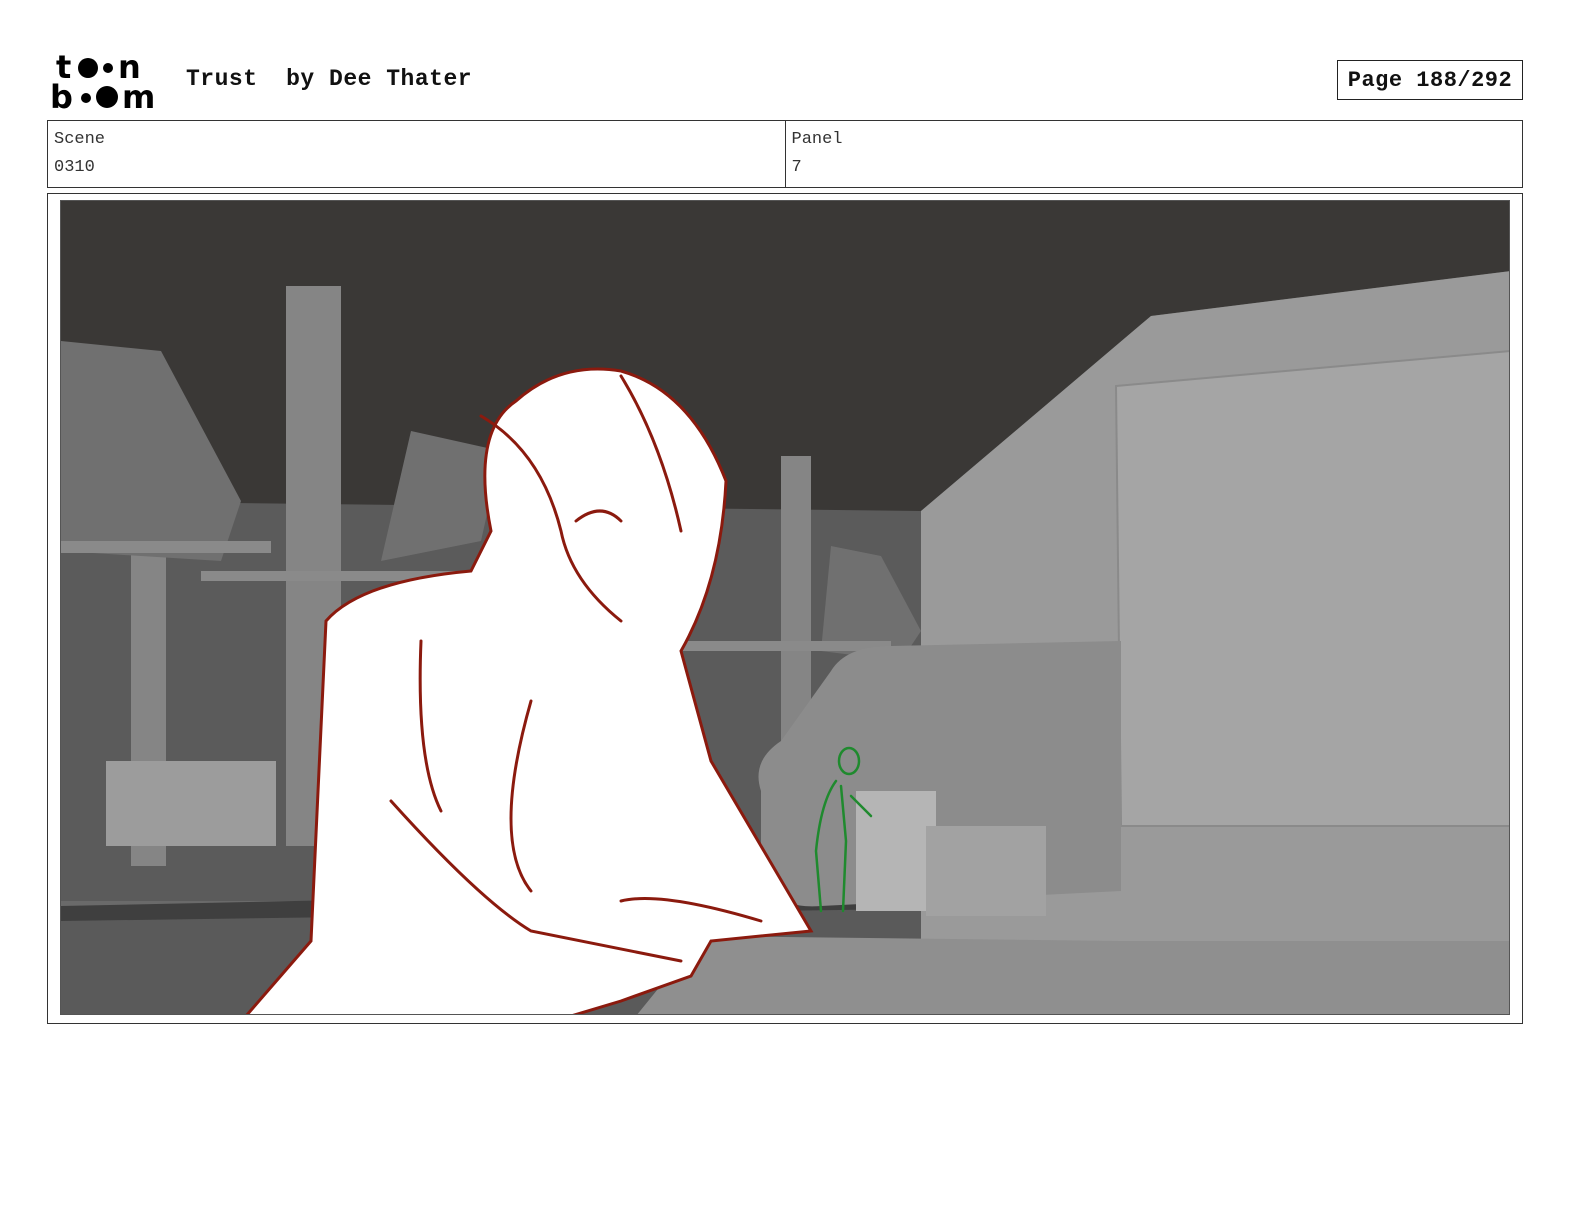 This screenshot has width=1584, height=1224. What do you see at coordinates (1311, 588) in the screenshot?
I see `building-window` at bounding box center [1311, 588].